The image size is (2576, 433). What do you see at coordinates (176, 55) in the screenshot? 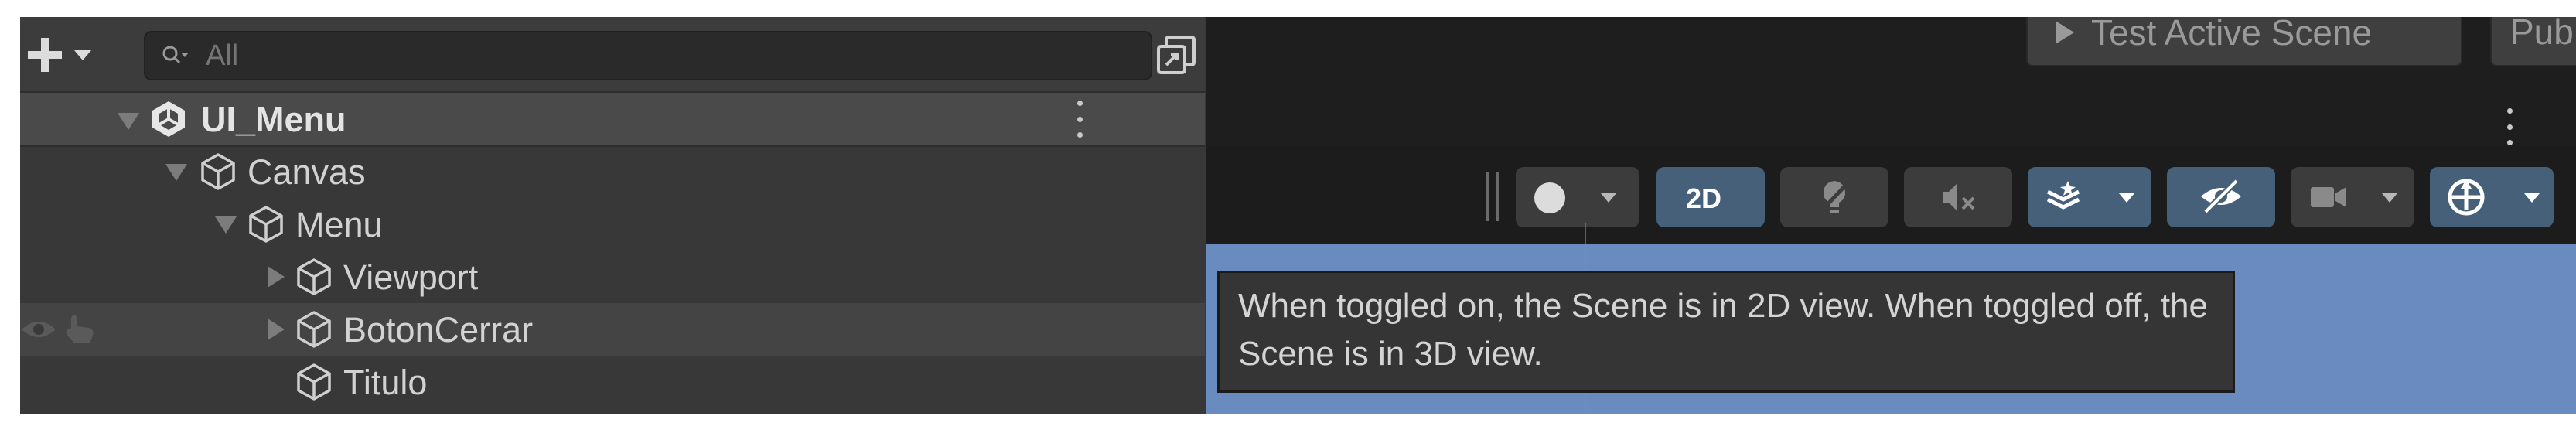
I see `search-icon` at bounding box center [176, 55].